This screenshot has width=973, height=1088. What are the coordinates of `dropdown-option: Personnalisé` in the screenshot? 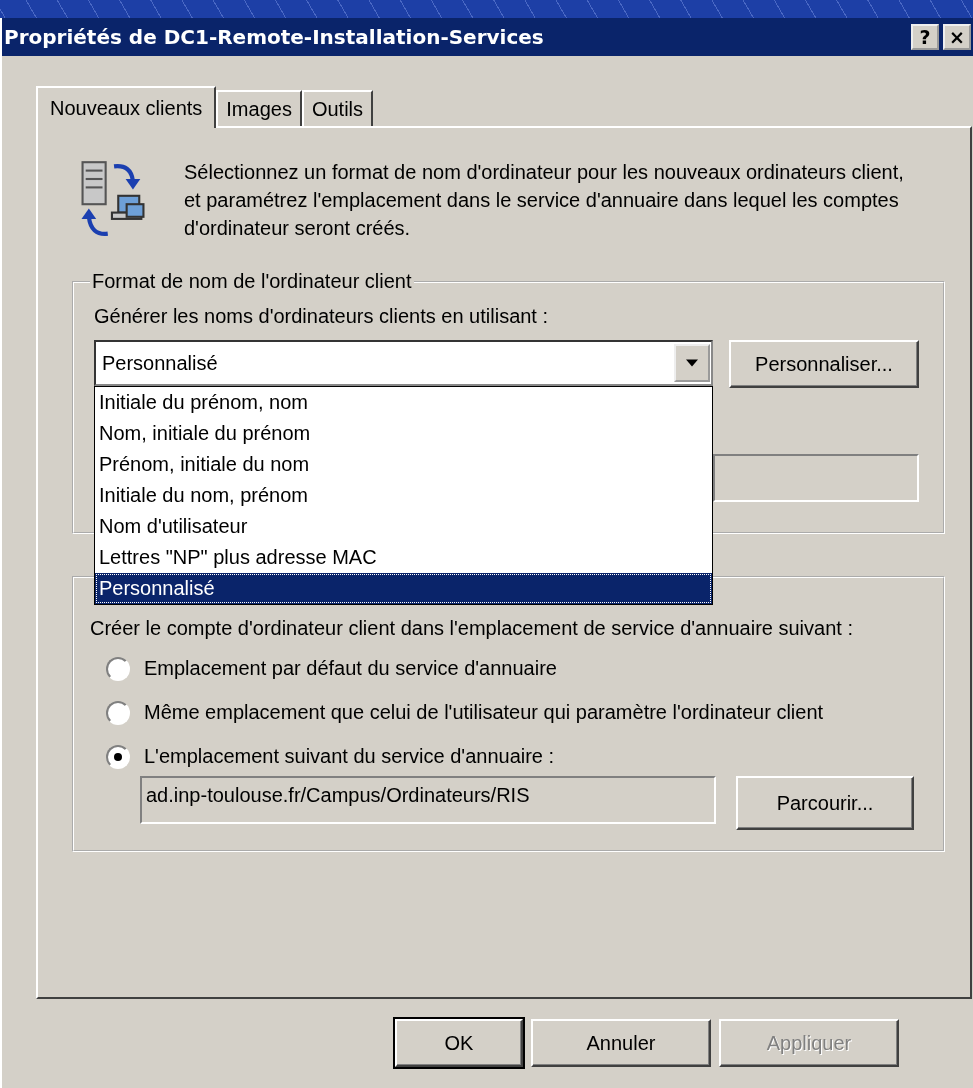 It's located at (403, 588).